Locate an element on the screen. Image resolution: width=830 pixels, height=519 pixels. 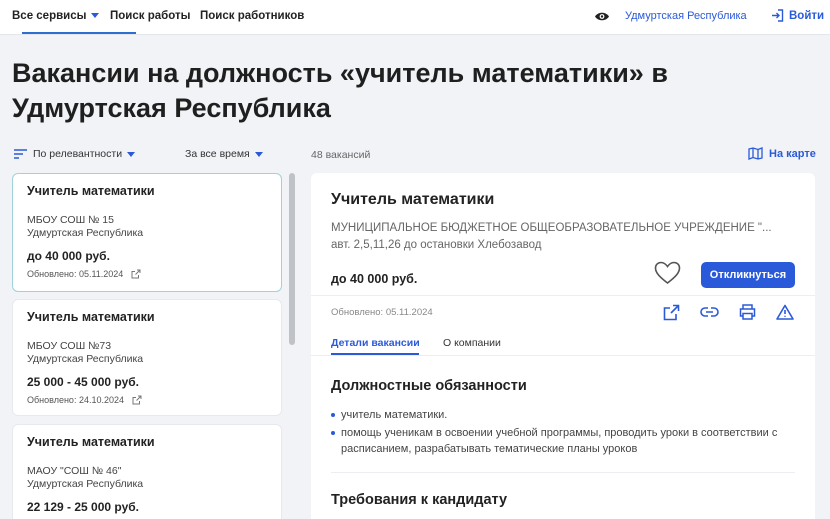
login-button: Войти is located at coordinates (797, 15).